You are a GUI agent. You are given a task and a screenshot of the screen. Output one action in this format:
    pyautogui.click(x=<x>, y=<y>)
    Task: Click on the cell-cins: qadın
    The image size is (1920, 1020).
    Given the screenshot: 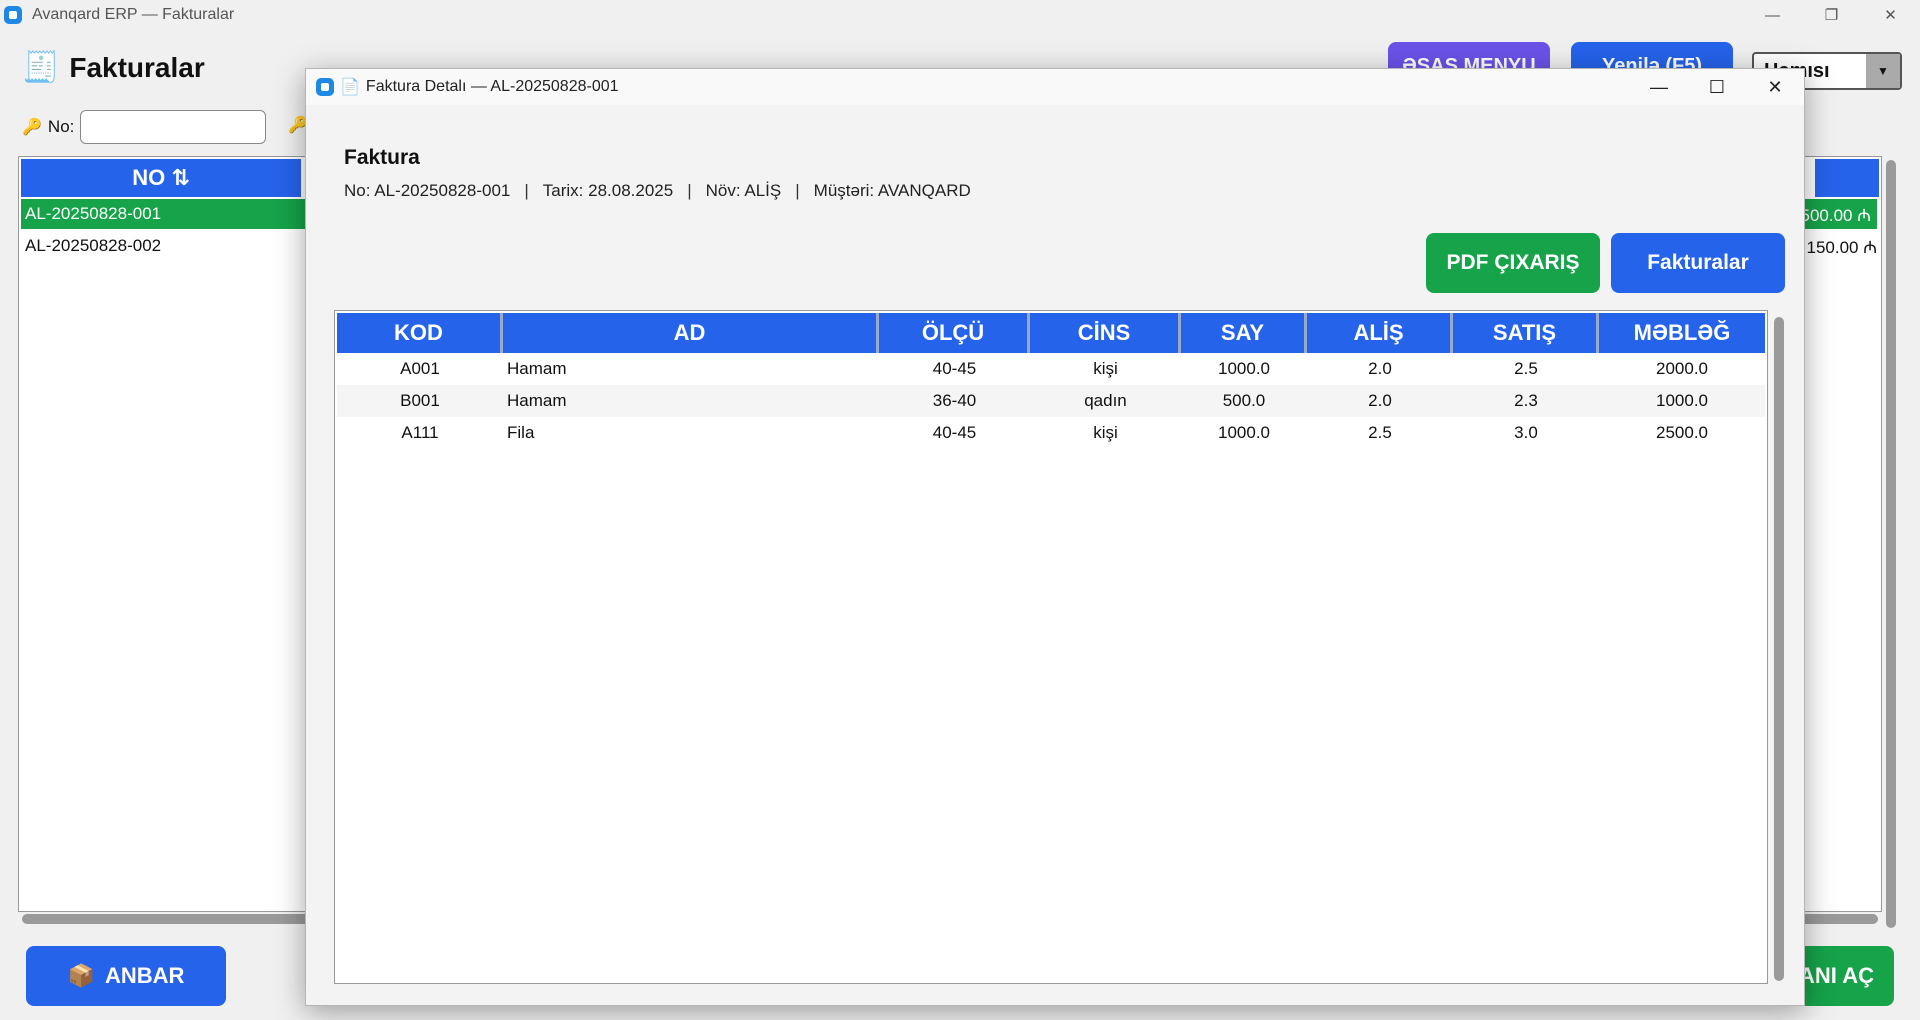 What is the action you would take?
    pyautogui.click(x=1105, y=400)
    